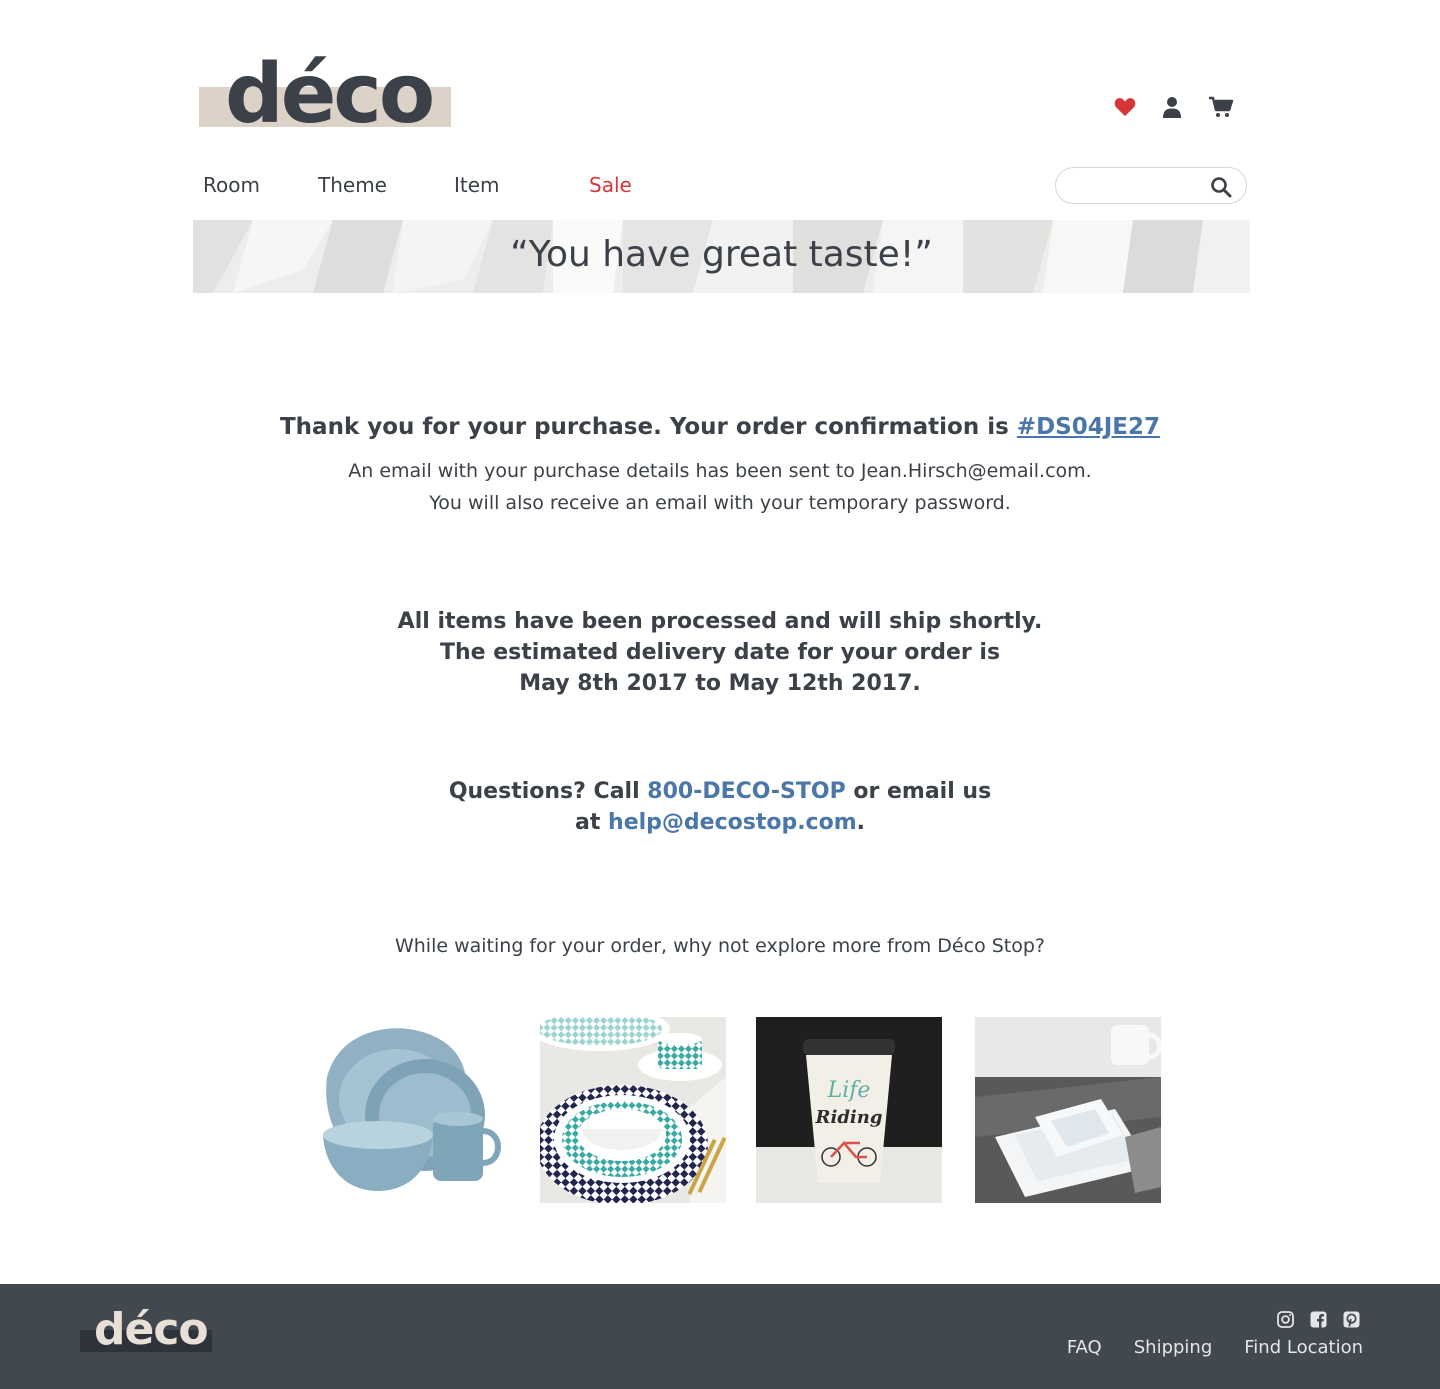  What do you see at coordinates (1351, 1319) in the screenshot?
I see `pinterest-icon` at bounding box center [1351, 1319].